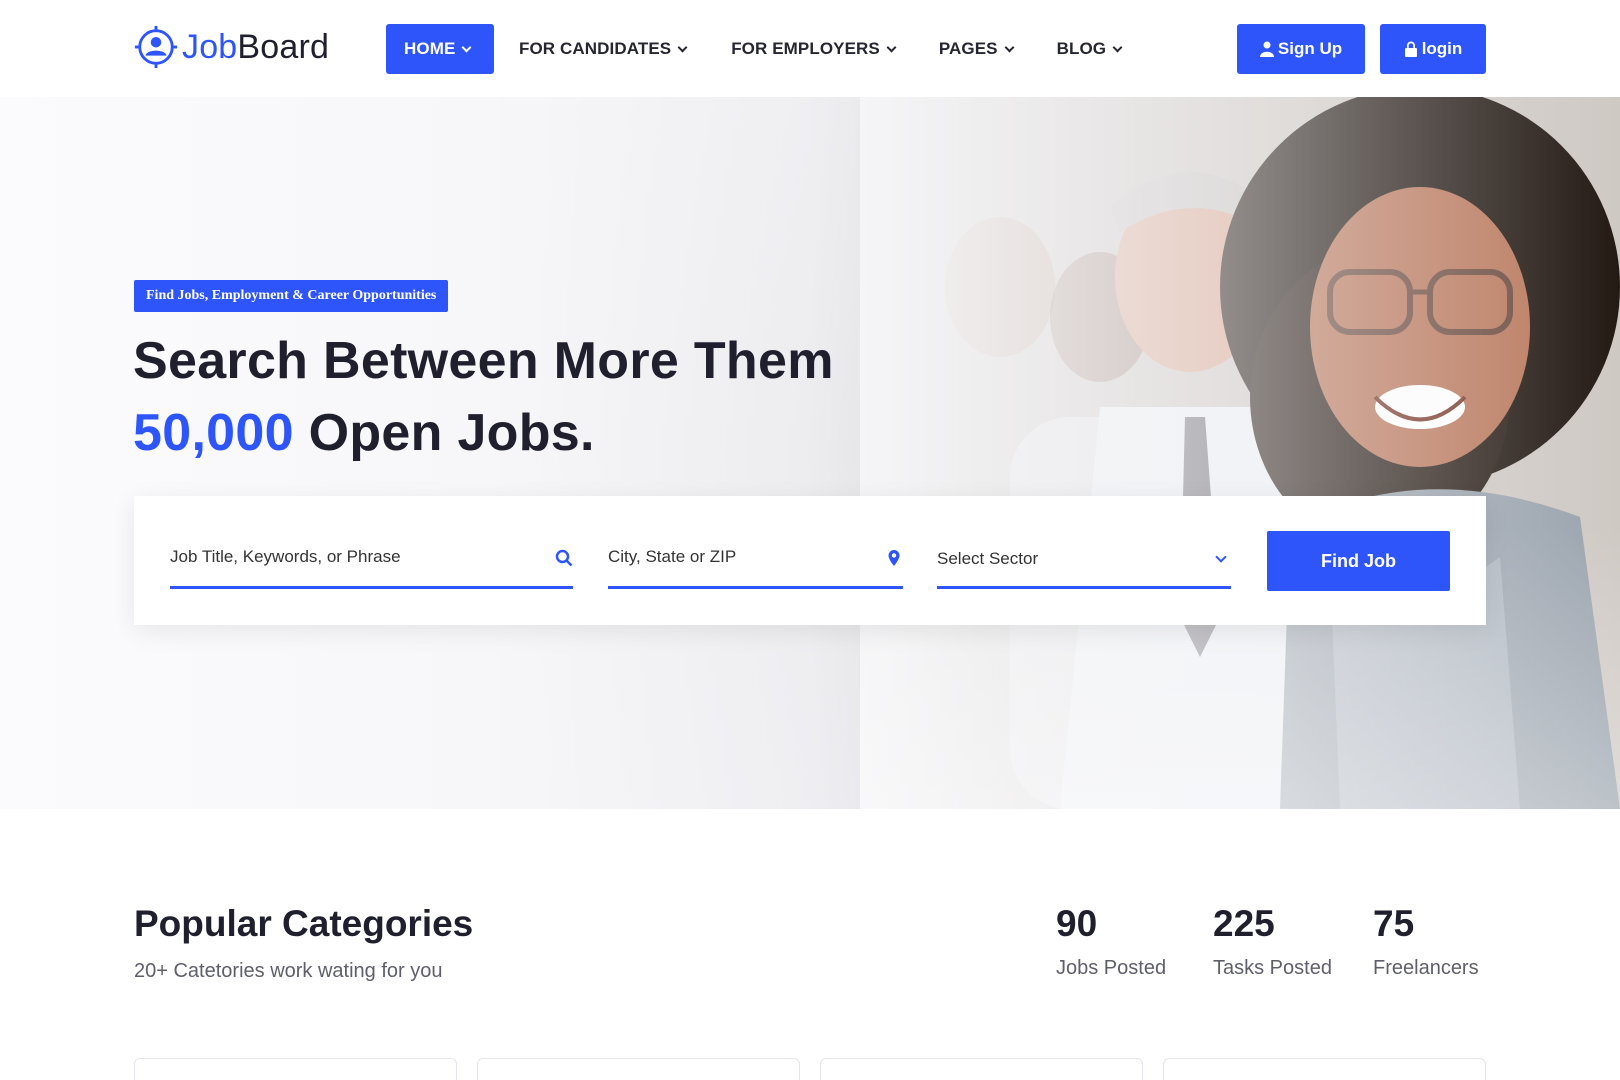 The height and width of the screenshot is (1080, 1620). I want to click on user-icon, so click(1266, 49).